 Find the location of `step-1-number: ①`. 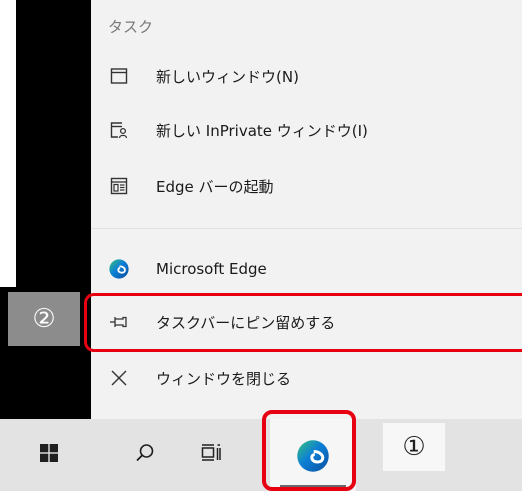

step-1-number: ① is located at coordinates (414, 447).